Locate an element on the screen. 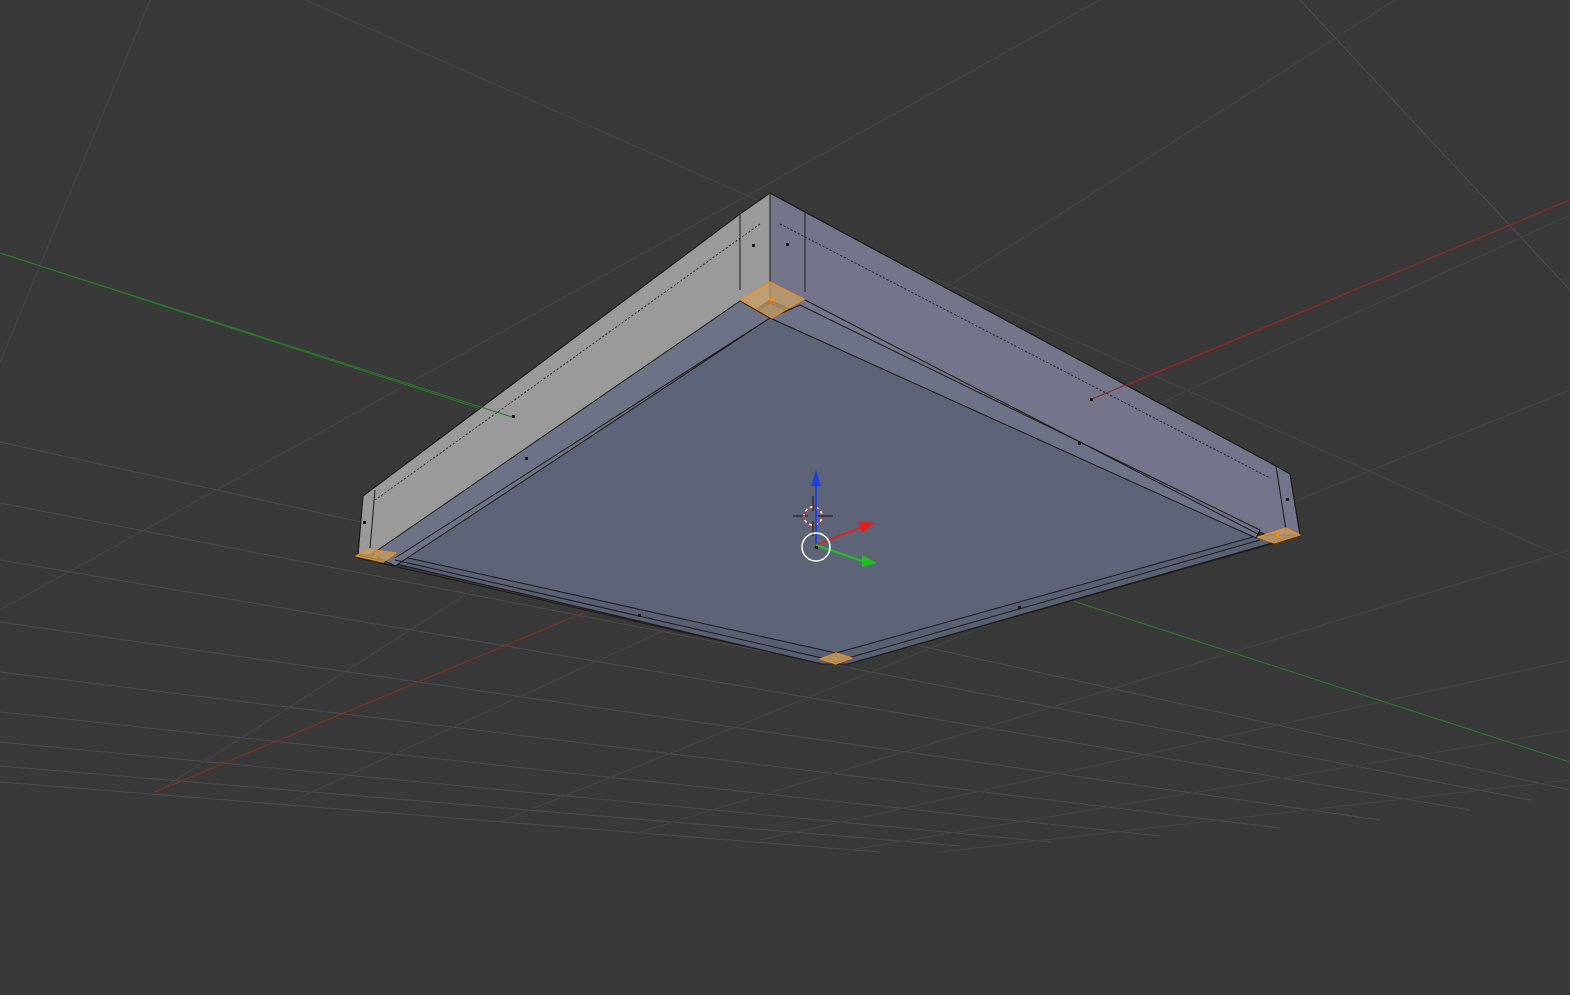 Image resolution: width=1570 pixels, height=995 pixels. x-axis-line-front is located at coordinates (1330, 299).